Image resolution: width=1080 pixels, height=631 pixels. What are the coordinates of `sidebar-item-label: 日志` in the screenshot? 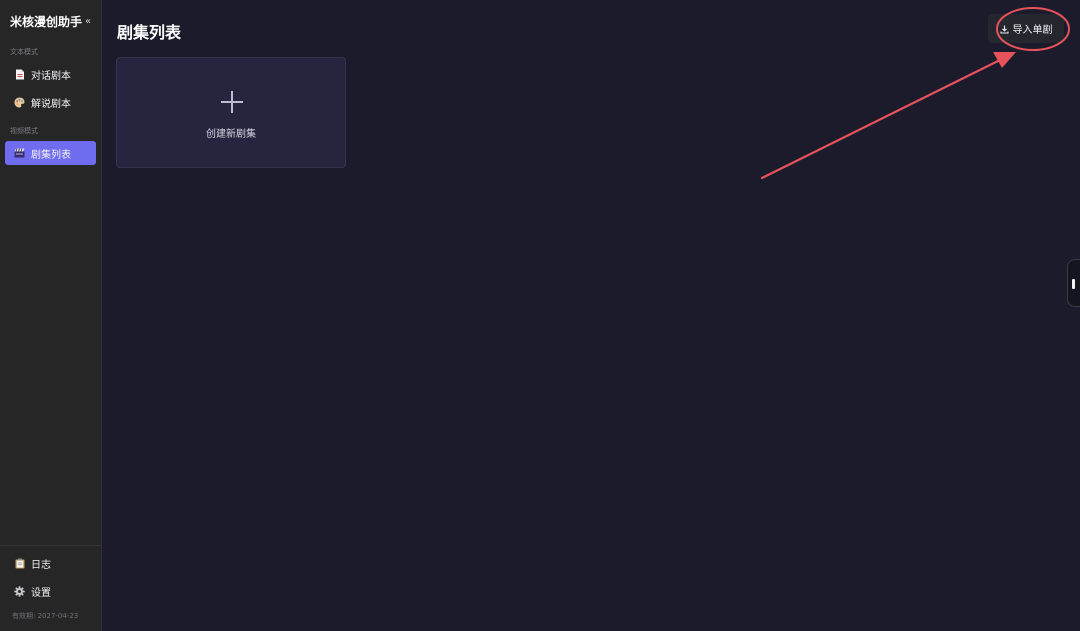 It's located at (41, 565).